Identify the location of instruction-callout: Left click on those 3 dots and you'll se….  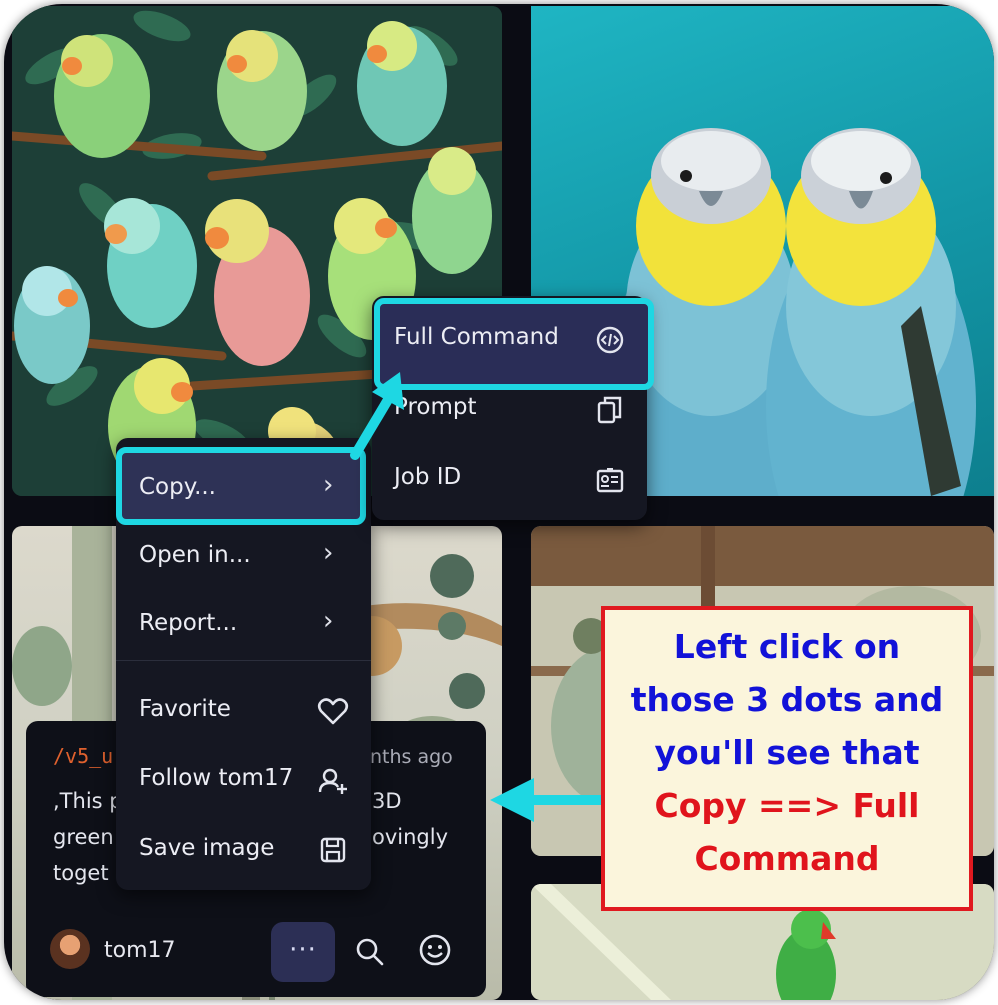
(787, 758).